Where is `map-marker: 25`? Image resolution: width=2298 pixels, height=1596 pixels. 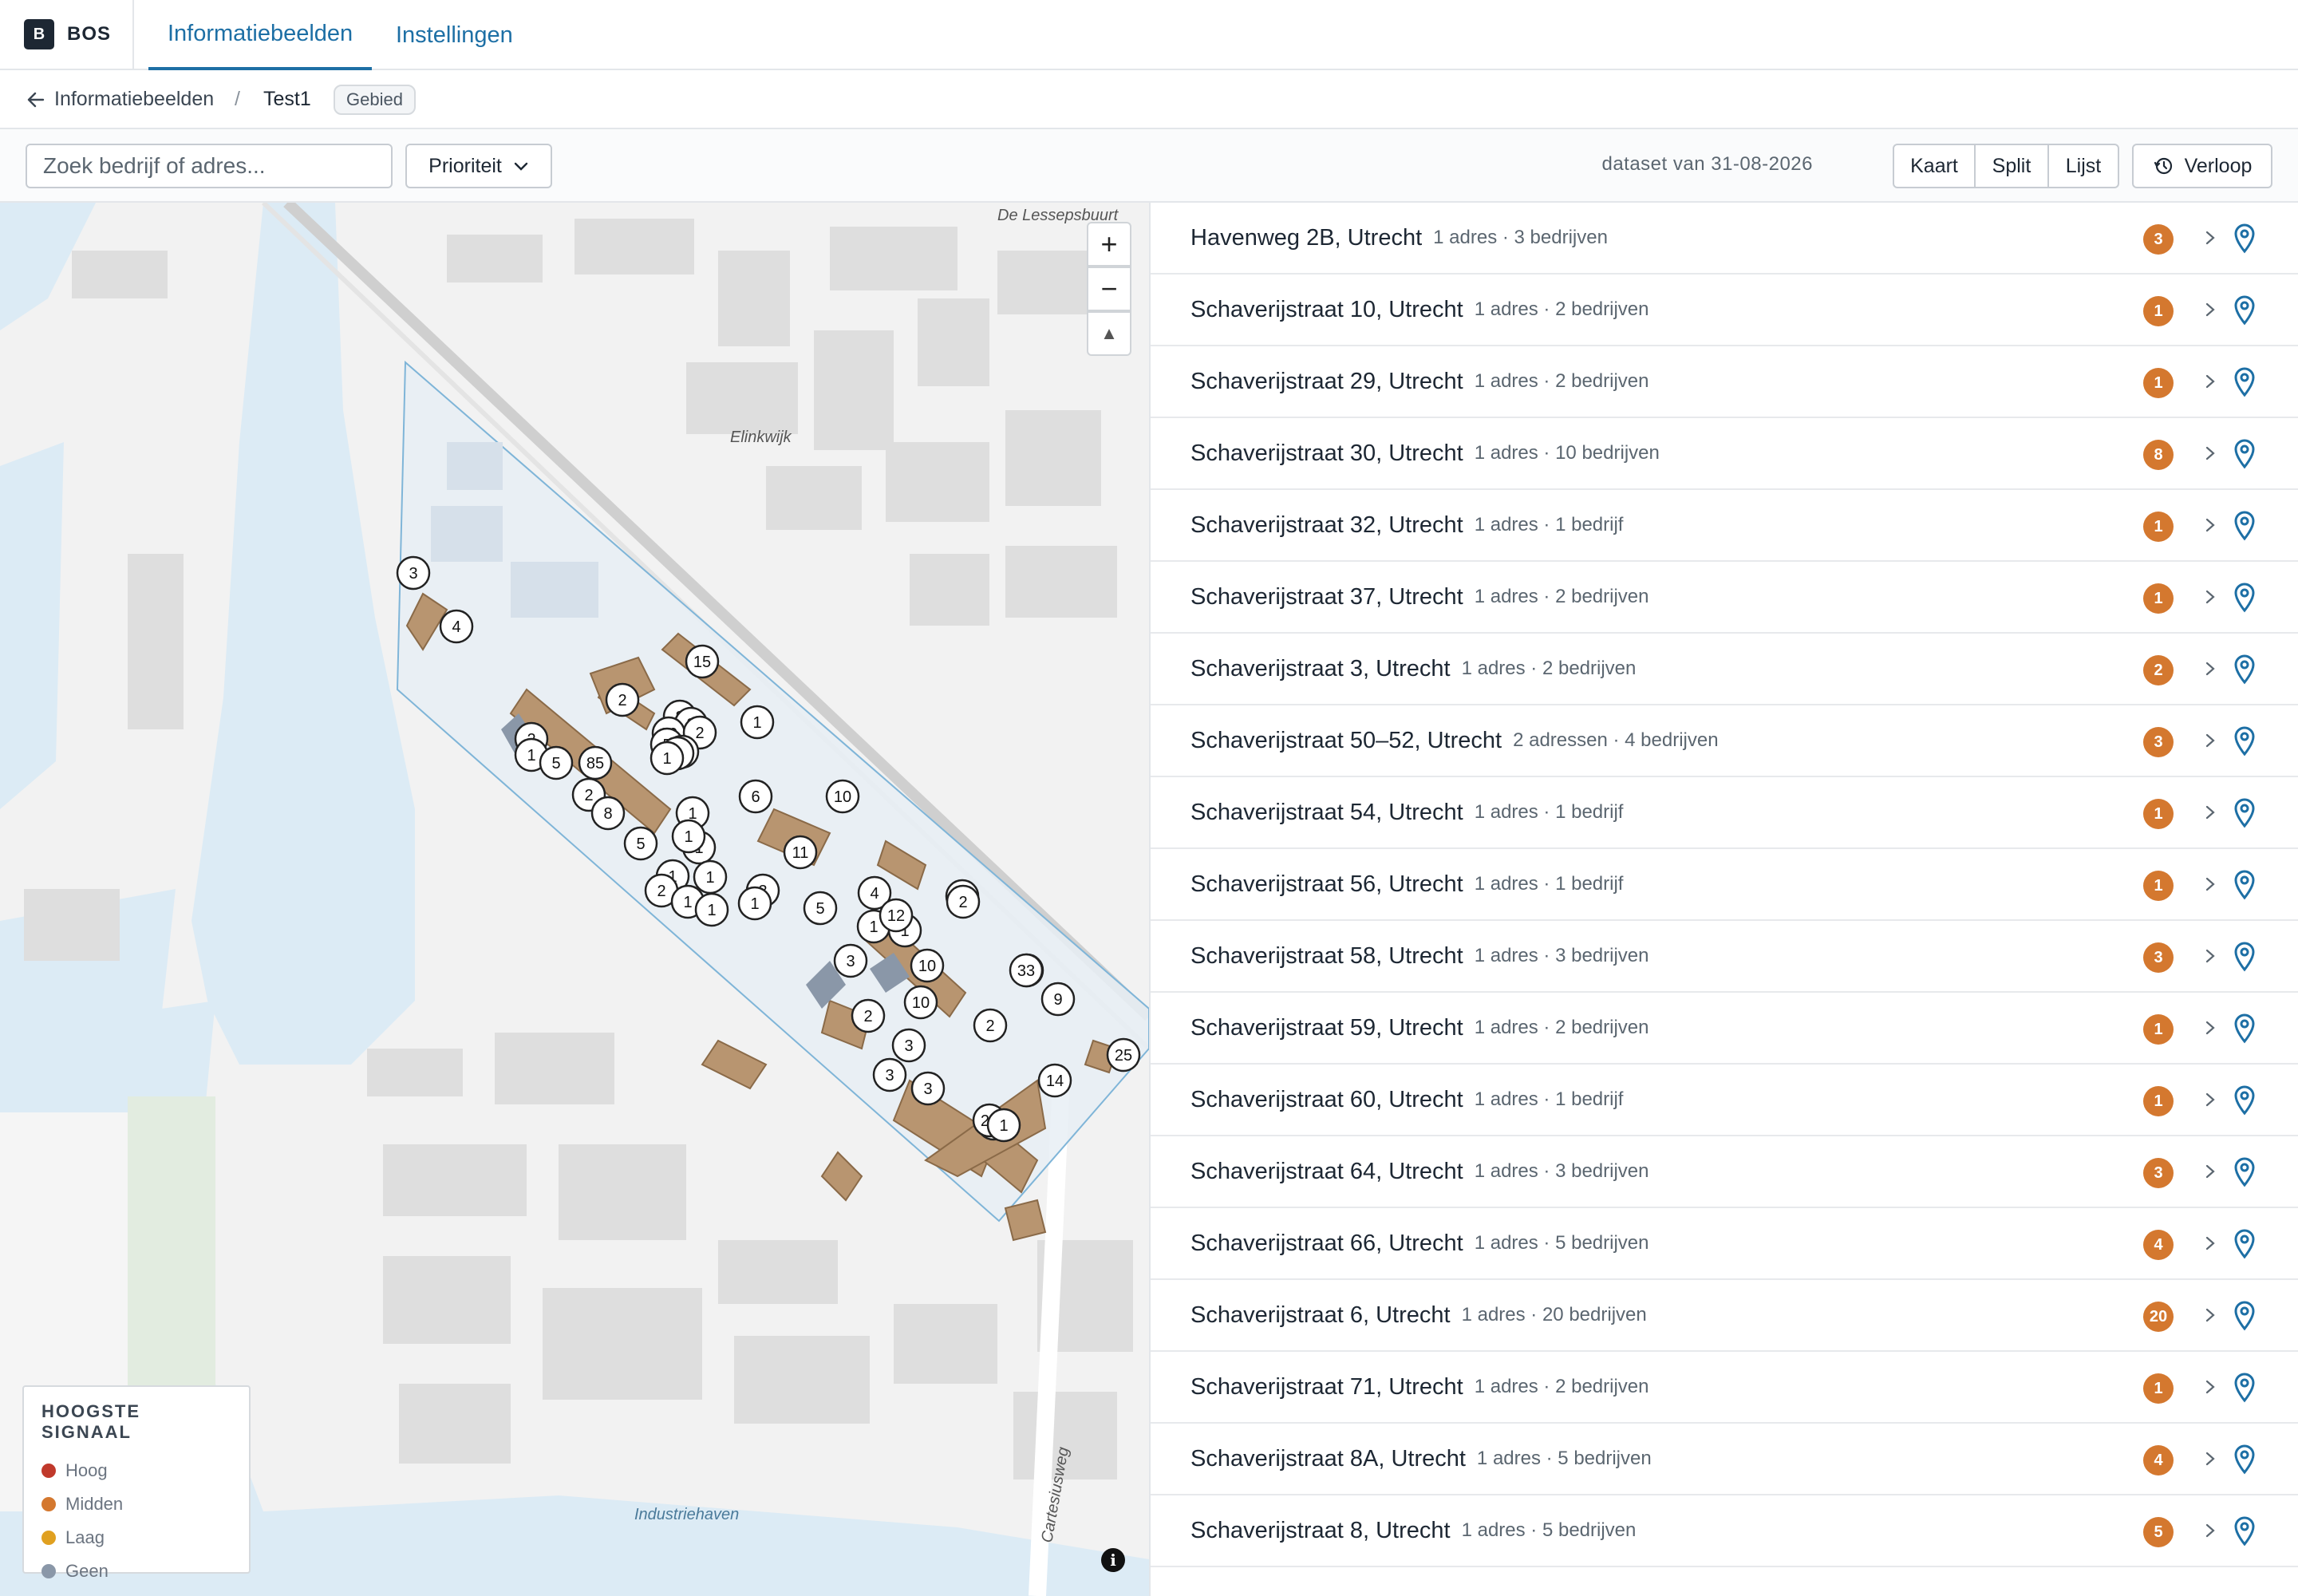 map-marker: 25 is located at coordinates (1124, 1055).